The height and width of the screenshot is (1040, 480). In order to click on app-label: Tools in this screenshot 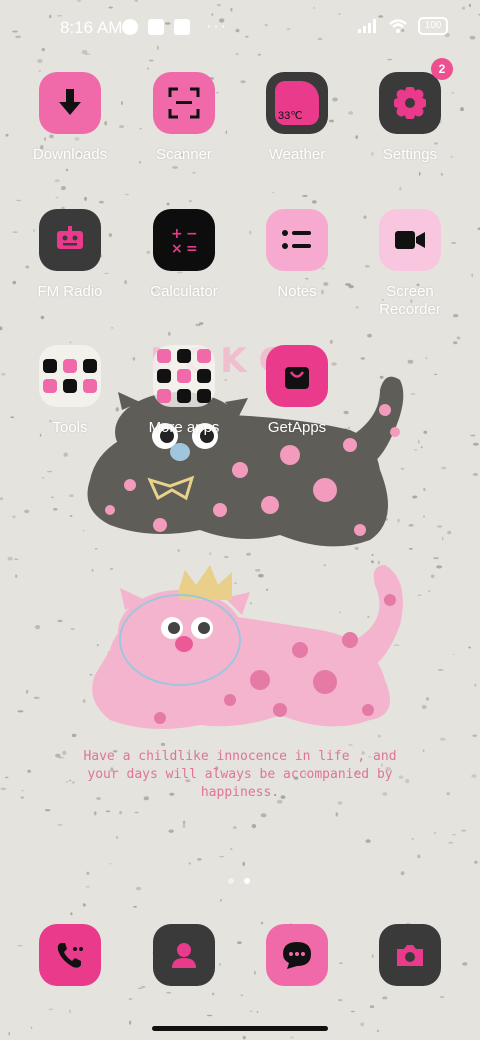, I will do `click(70, 427)`.